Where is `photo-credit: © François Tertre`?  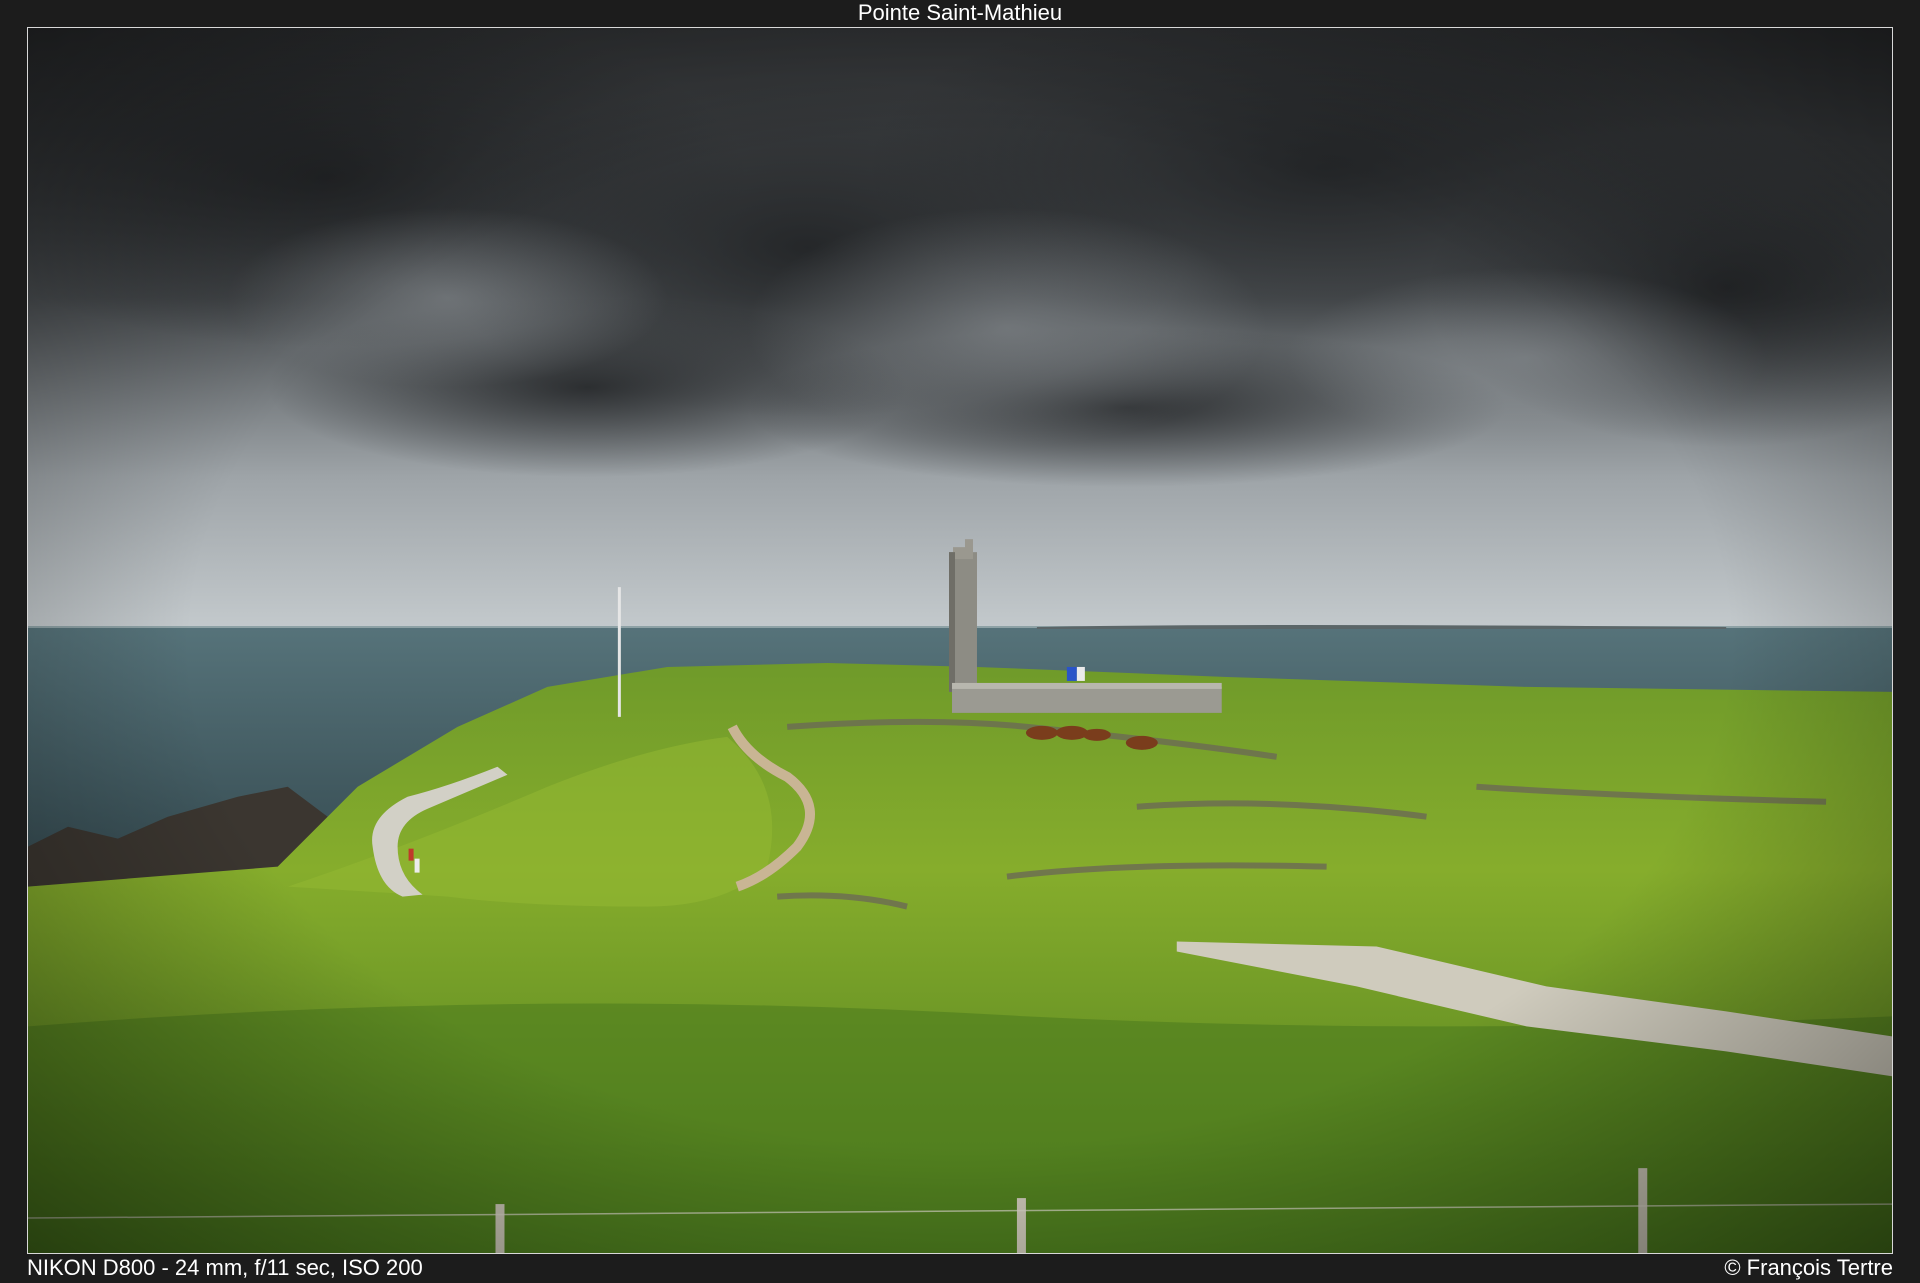
photo-credit: © François Tertre is located at coordinates (1808, 1267).